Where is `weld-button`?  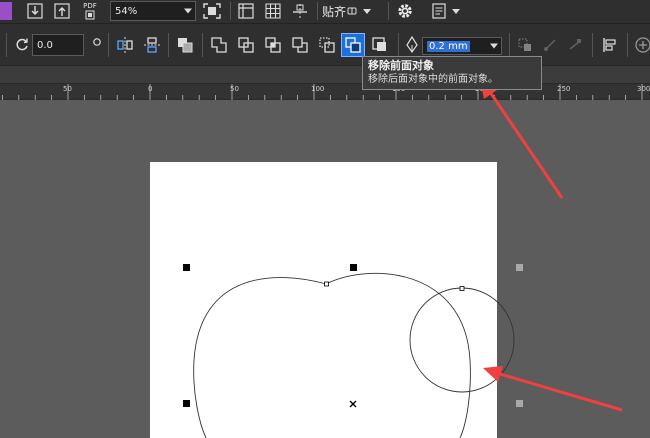 weld-button is located at coordinates (219, 45).